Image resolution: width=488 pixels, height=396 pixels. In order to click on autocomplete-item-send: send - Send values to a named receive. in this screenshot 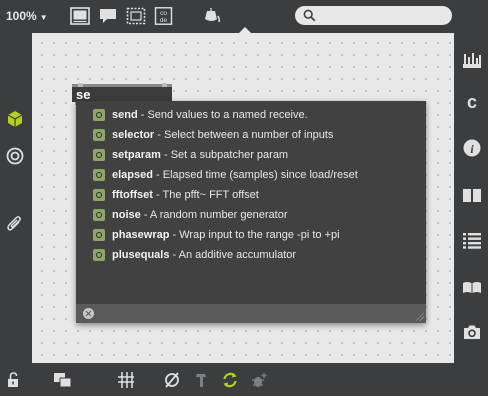, I will do `click(251, 115)`.